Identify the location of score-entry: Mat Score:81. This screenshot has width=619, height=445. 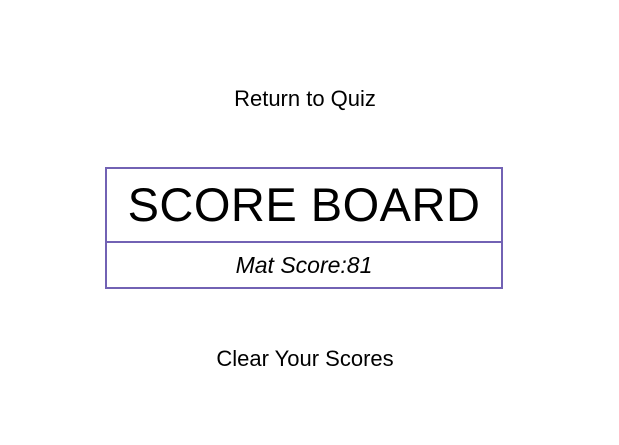
(304, 265).